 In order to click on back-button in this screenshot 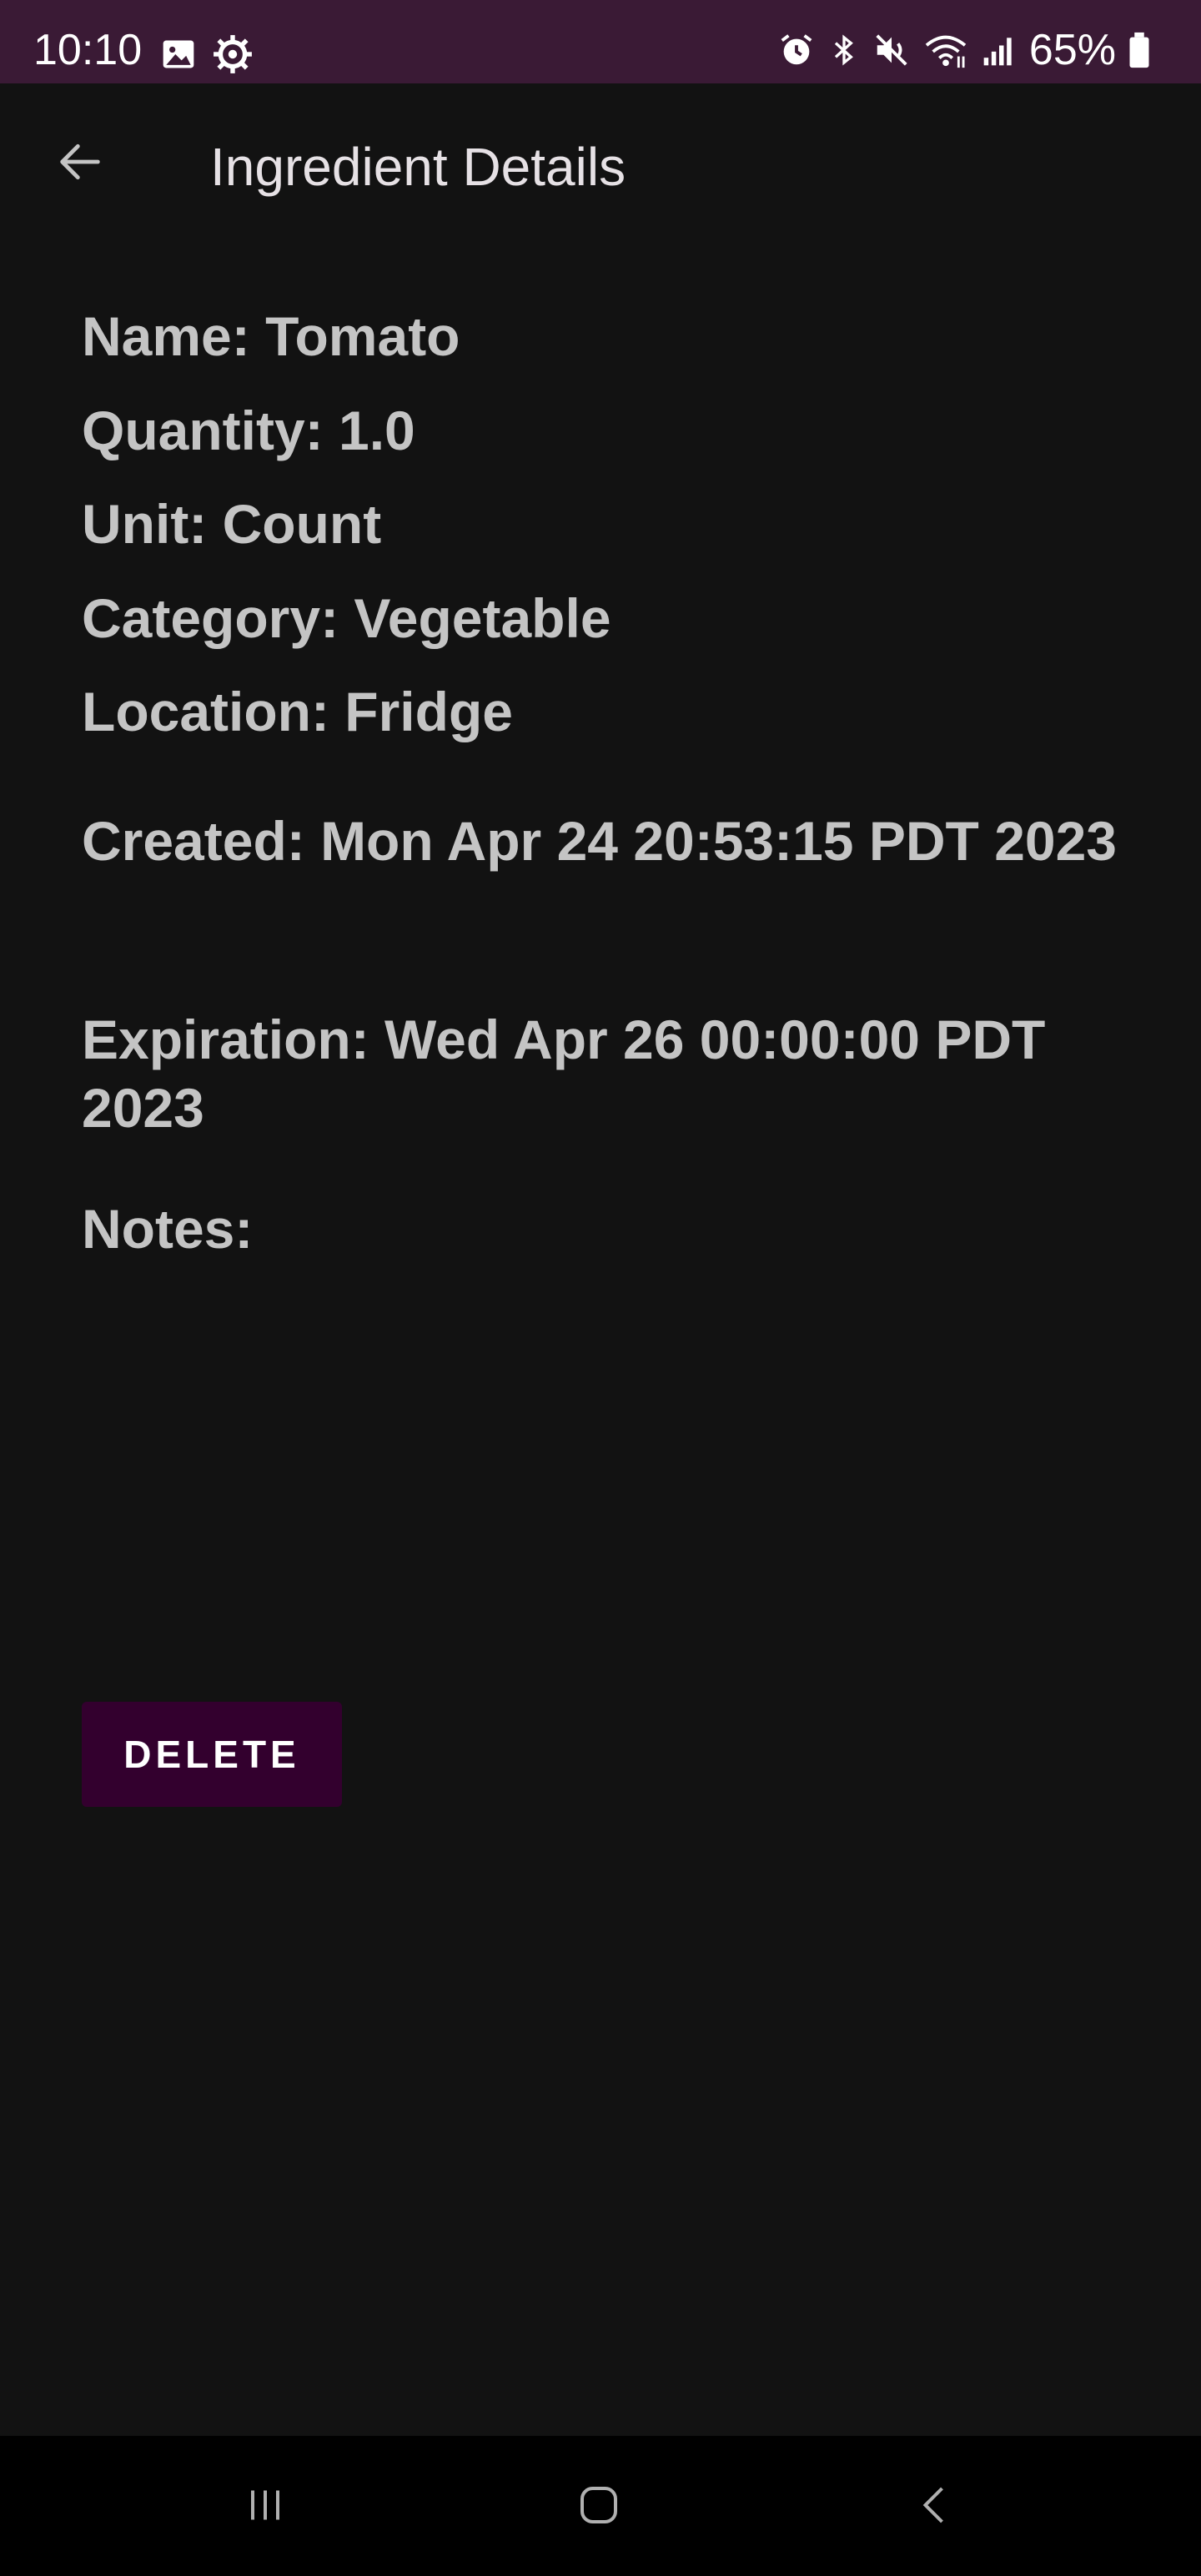, I will do `click(80, 163)`.